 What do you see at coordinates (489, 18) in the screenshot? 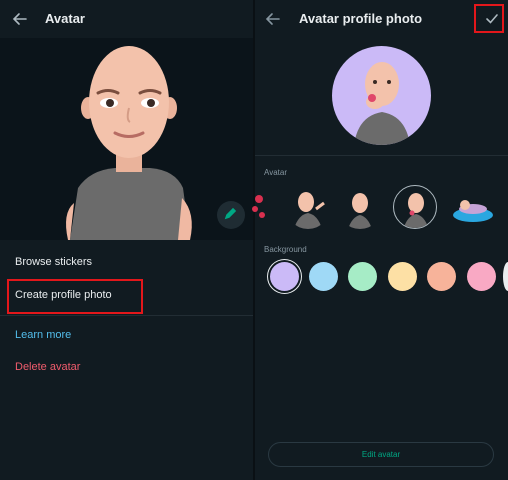
I see `highlight-confirm-check` at bounding box center [489, 18].